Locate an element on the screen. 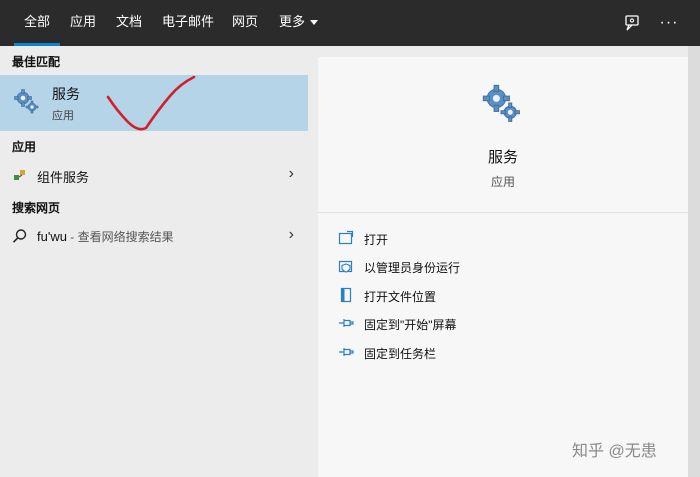  best-match-subtitle: 应用 is located at coordinates (63, 116).